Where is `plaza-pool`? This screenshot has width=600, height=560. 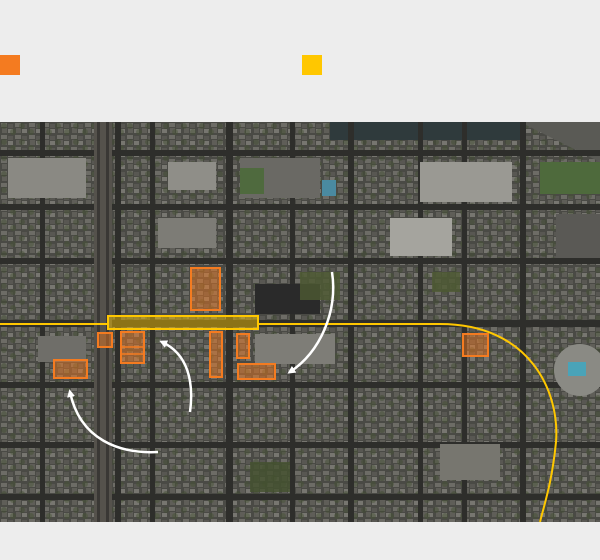 plaza-pool is located at coordinates (577, 369).